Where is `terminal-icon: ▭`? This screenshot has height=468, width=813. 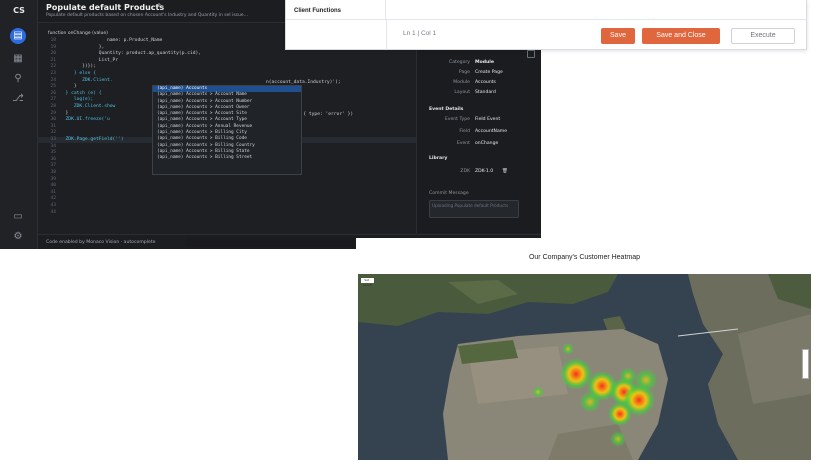 terminal-icon: ▭ is located at coordinates (18, 217).